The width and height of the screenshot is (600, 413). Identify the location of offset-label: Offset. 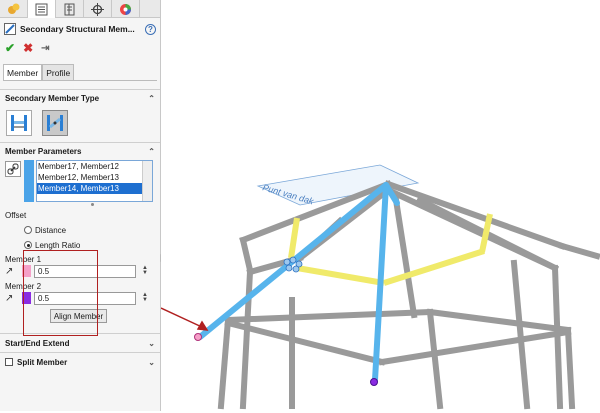
(16, 215).